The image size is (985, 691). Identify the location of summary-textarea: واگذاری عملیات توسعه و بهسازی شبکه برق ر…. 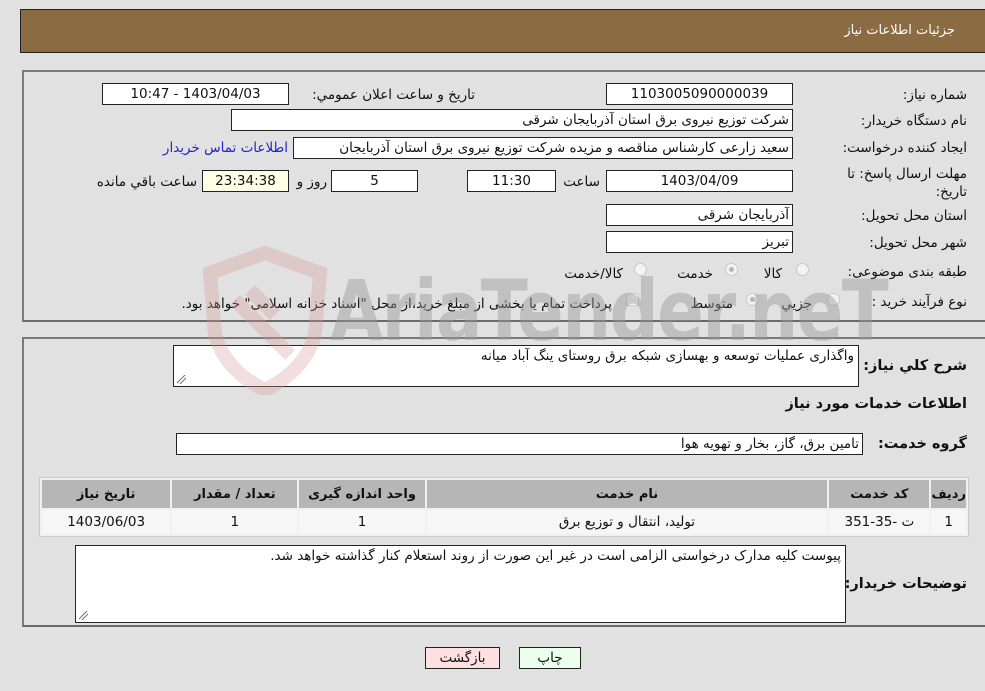
(516, 366).